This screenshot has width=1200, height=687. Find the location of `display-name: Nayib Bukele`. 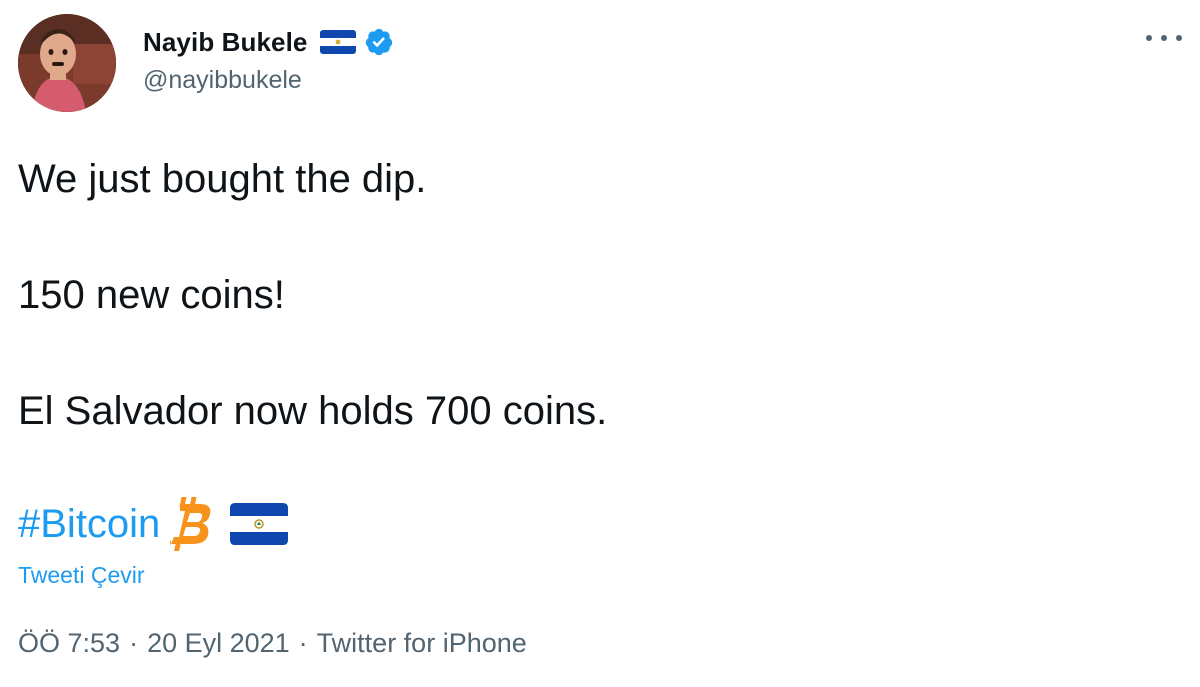

display-name: Nayib Bukele is located at coordinates (225, 42).